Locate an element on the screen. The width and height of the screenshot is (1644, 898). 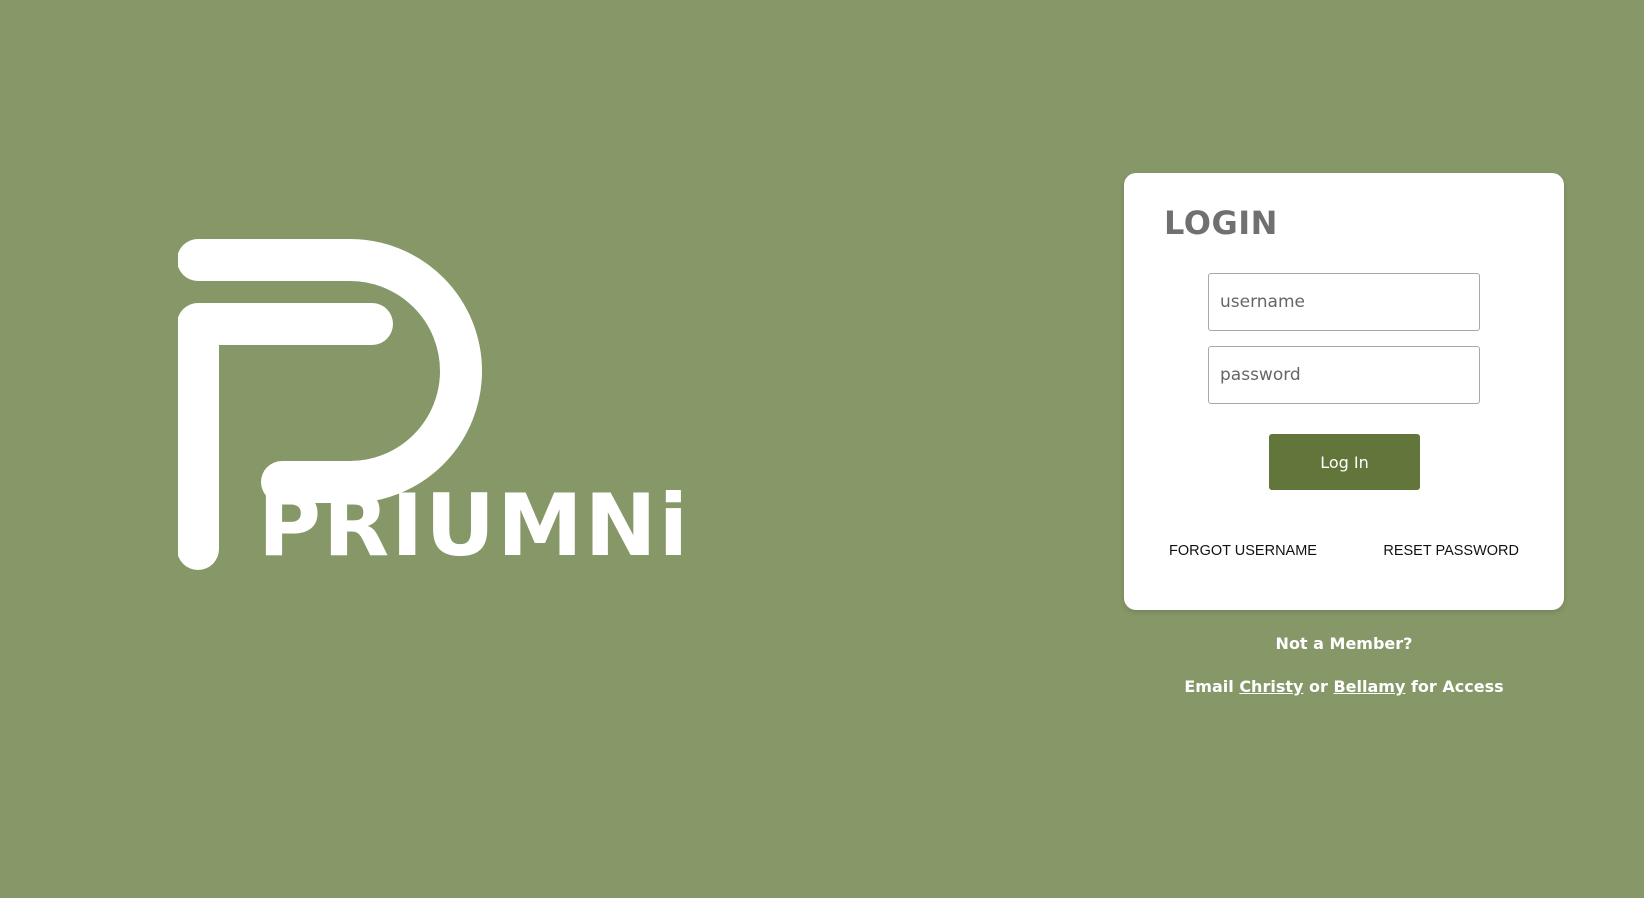
contact-bellamy-link: Bellamy is located at coordinates (1369, 686).